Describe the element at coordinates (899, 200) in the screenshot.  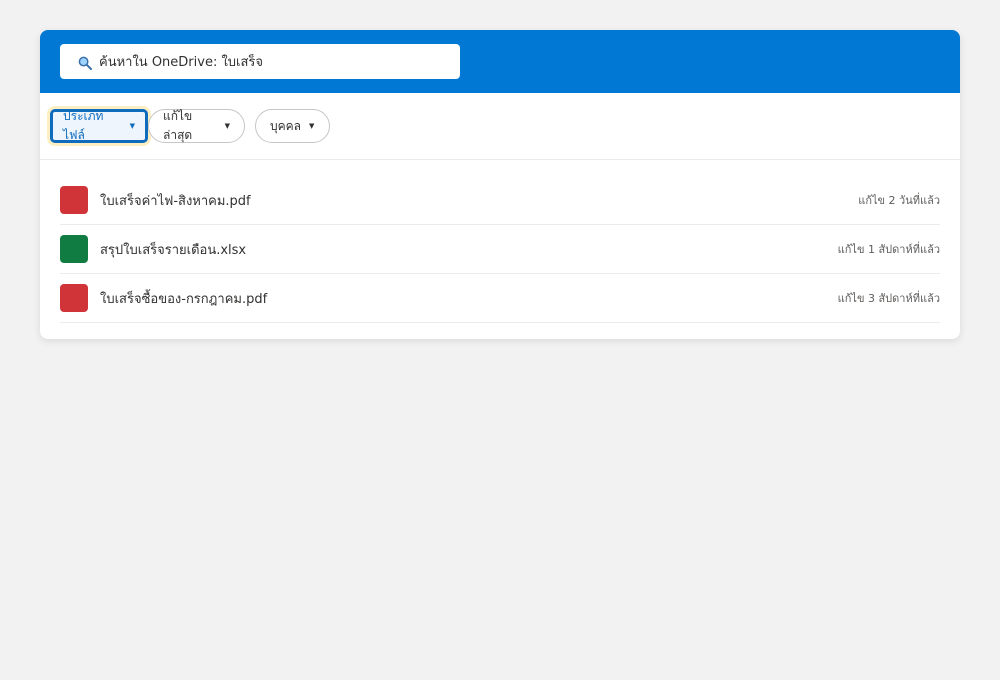
I see `file-modified: แก้ไข 2 วันที่แล้ว` at that location.